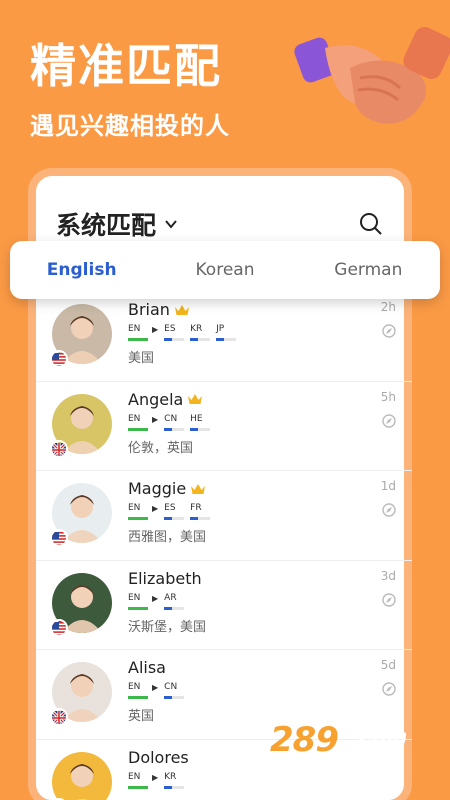 Image resolution: width=450 pixels, height=800 pixels. What do you see at coordinates (355, 745) in the screenshot?
I see `site-watermark: 289 Com 手游网` at bounding box center [355, 745].